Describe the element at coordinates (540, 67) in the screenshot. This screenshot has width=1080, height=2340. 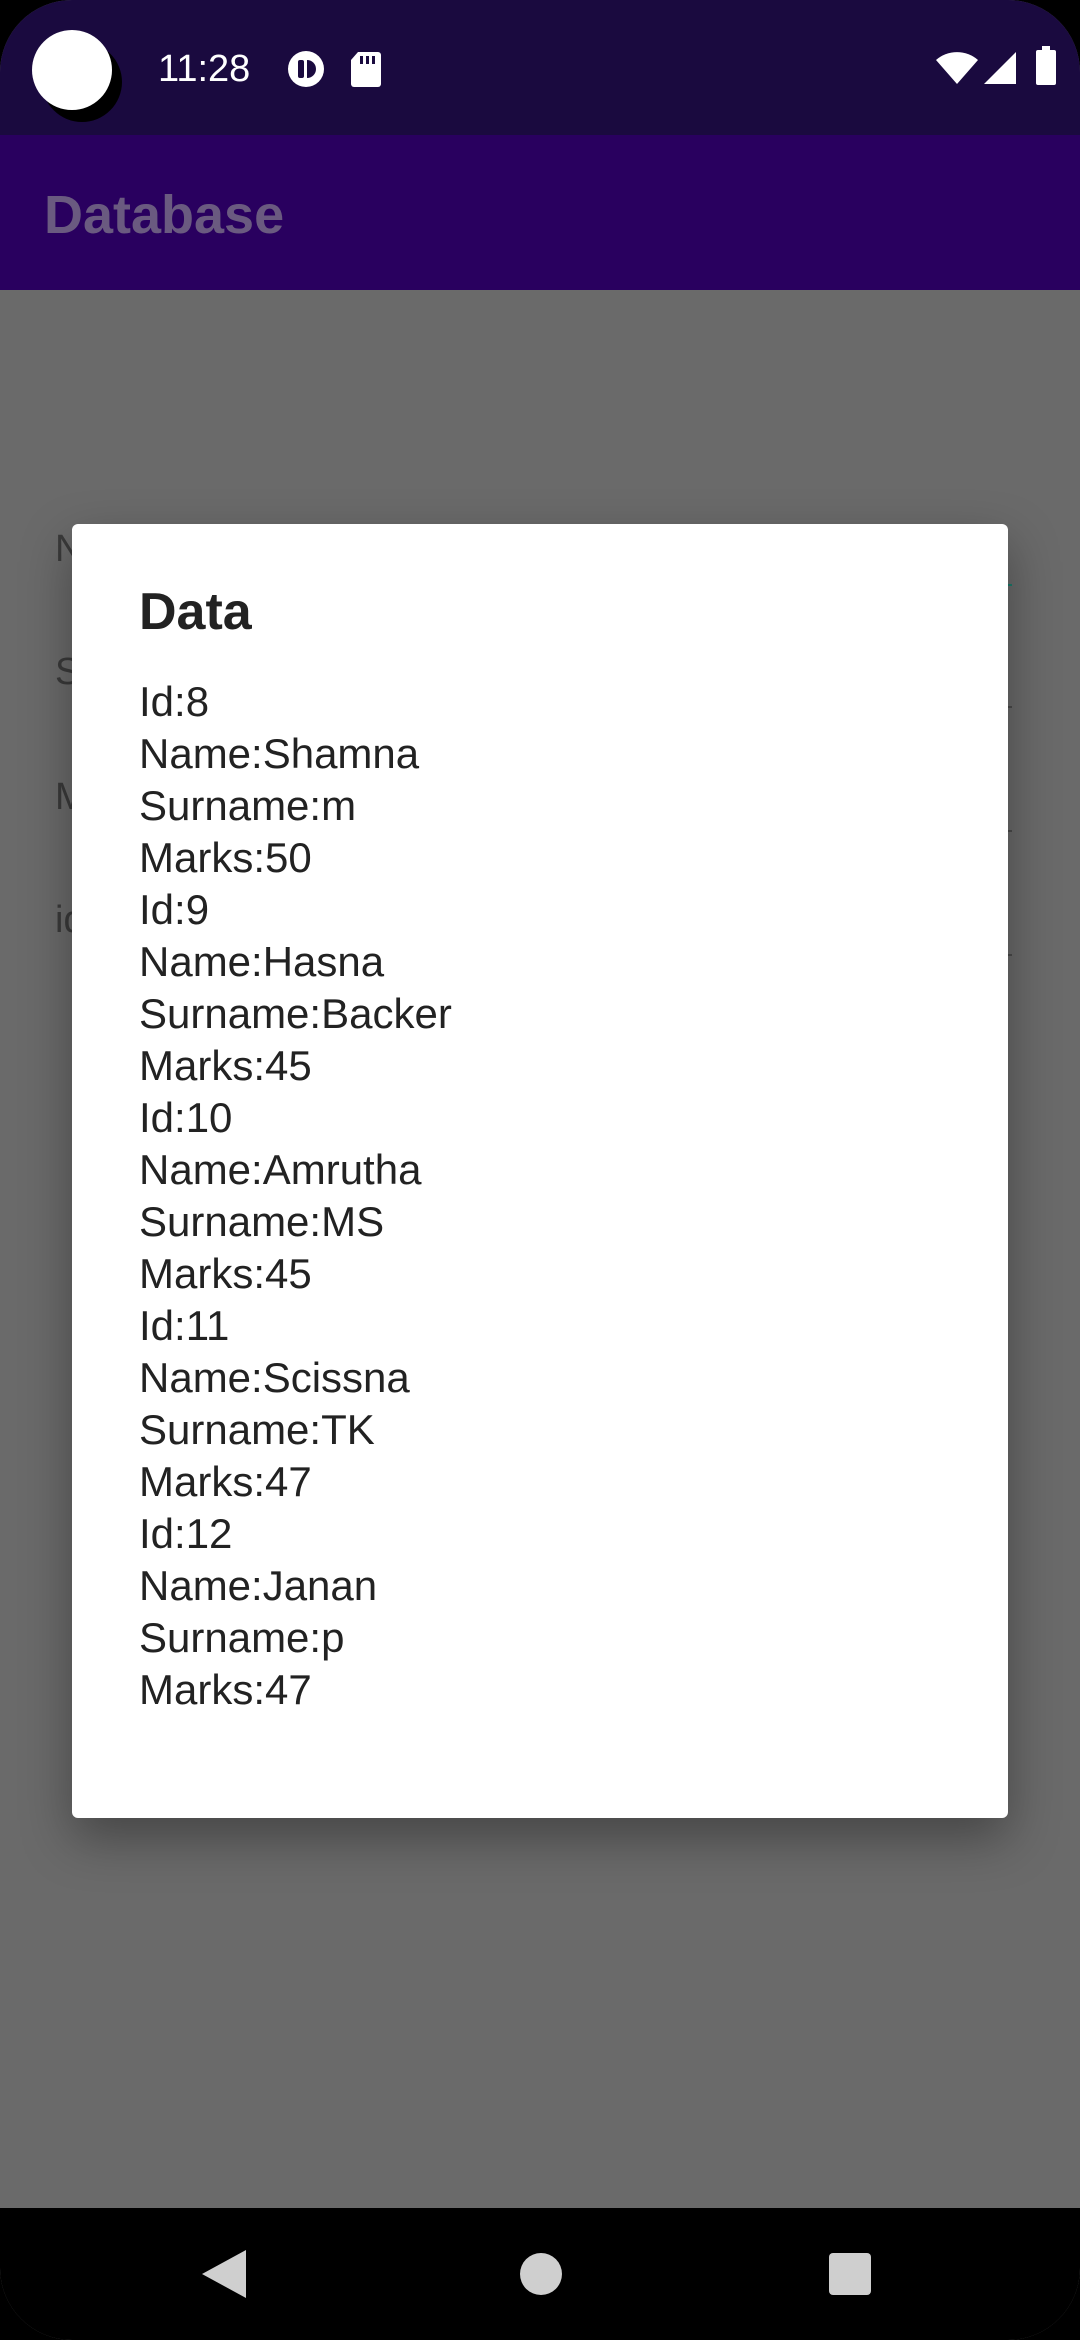
I see `status-bar: 11:28` at that location.